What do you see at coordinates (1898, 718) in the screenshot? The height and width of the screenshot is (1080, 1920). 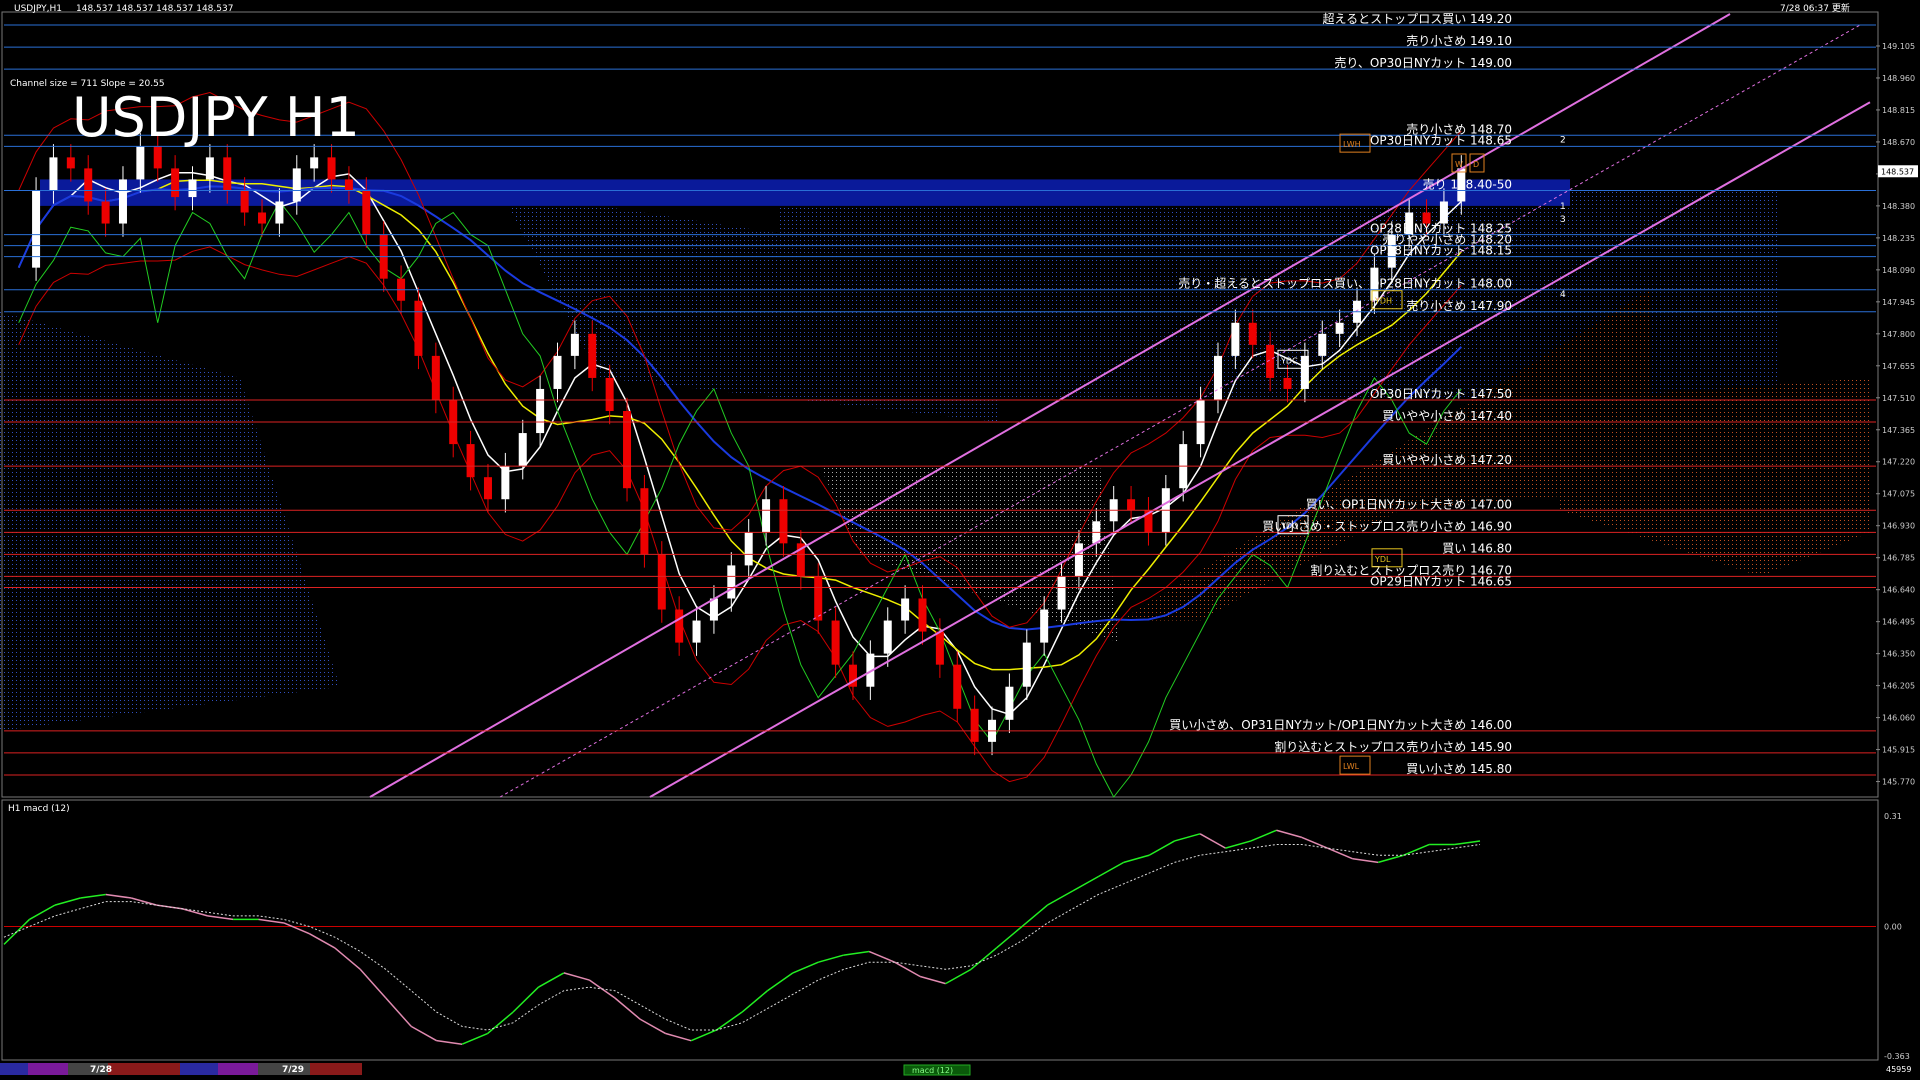 I see `price-tick-label: 146.060` at bounding box center [1898, 718].